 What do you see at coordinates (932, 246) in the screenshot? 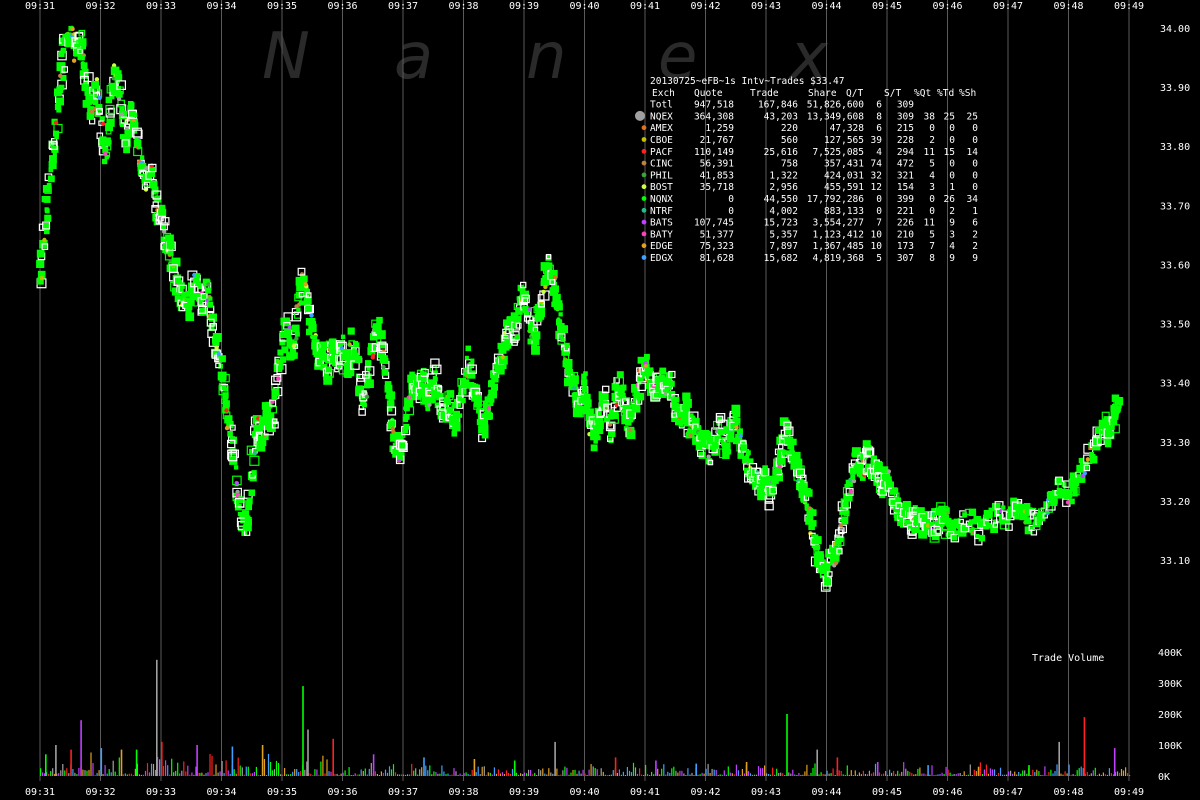
I see `legend-cell-pqt: 7` at bounding box center [932, 246].